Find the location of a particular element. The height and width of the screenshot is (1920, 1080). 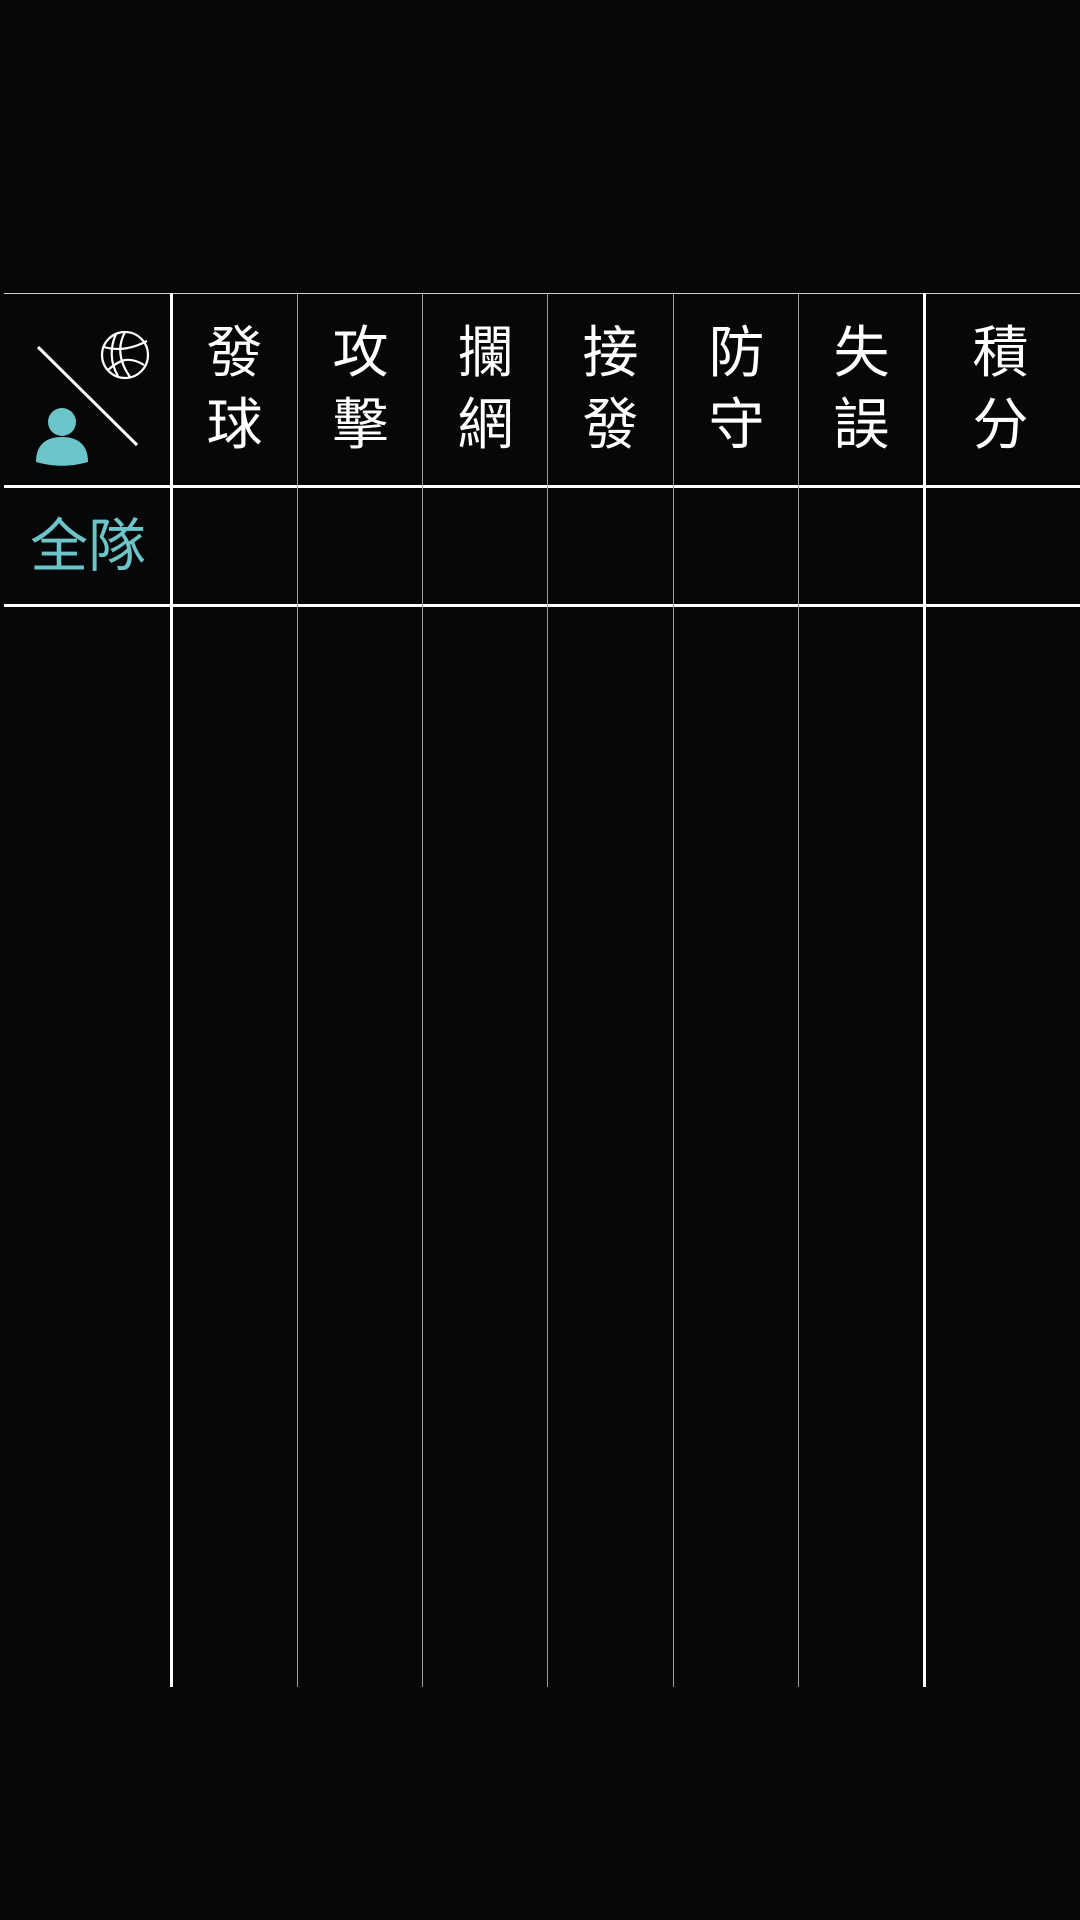

column-header-line: 接 is located at coordinates (610, 353).